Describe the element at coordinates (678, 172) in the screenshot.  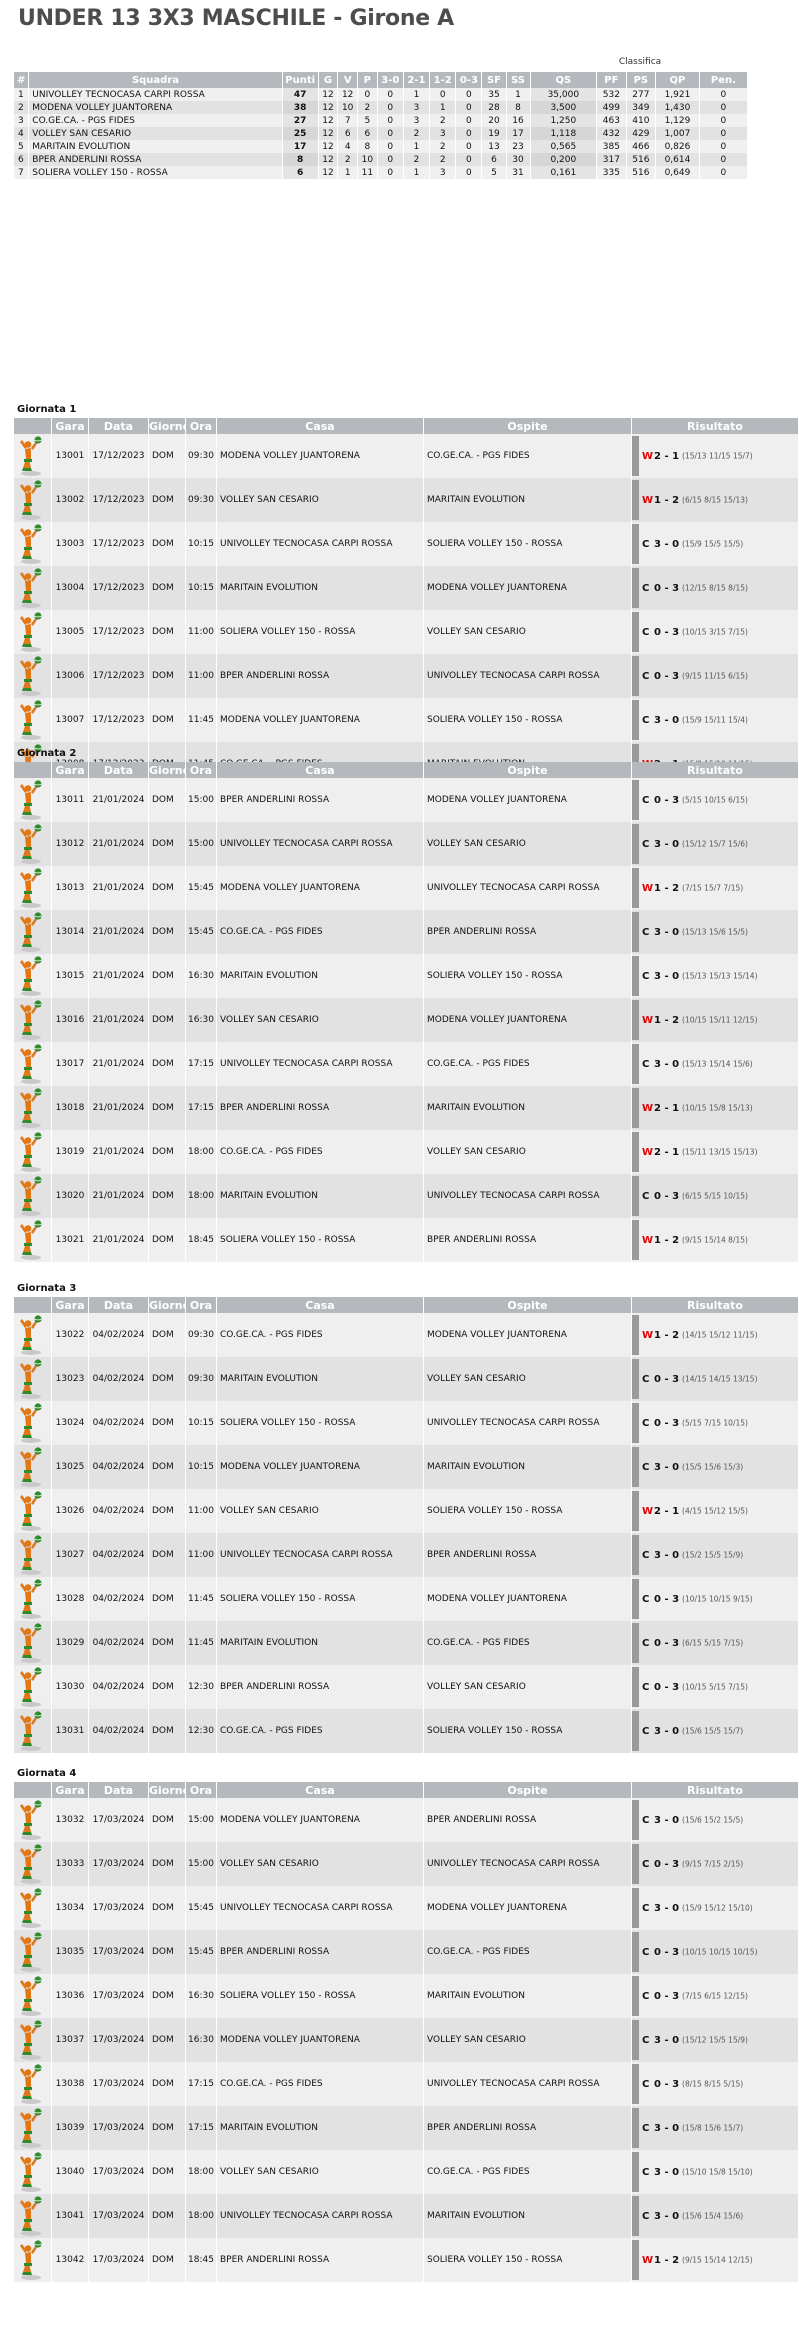
I see `standings-cell-qp: 0,649` at that location.